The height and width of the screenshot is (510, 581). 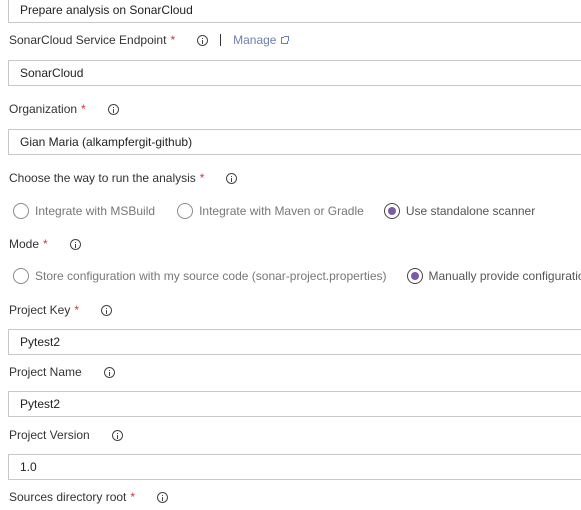 I want to click on project-key-input: Pytest2, so click(x=294, y=342).